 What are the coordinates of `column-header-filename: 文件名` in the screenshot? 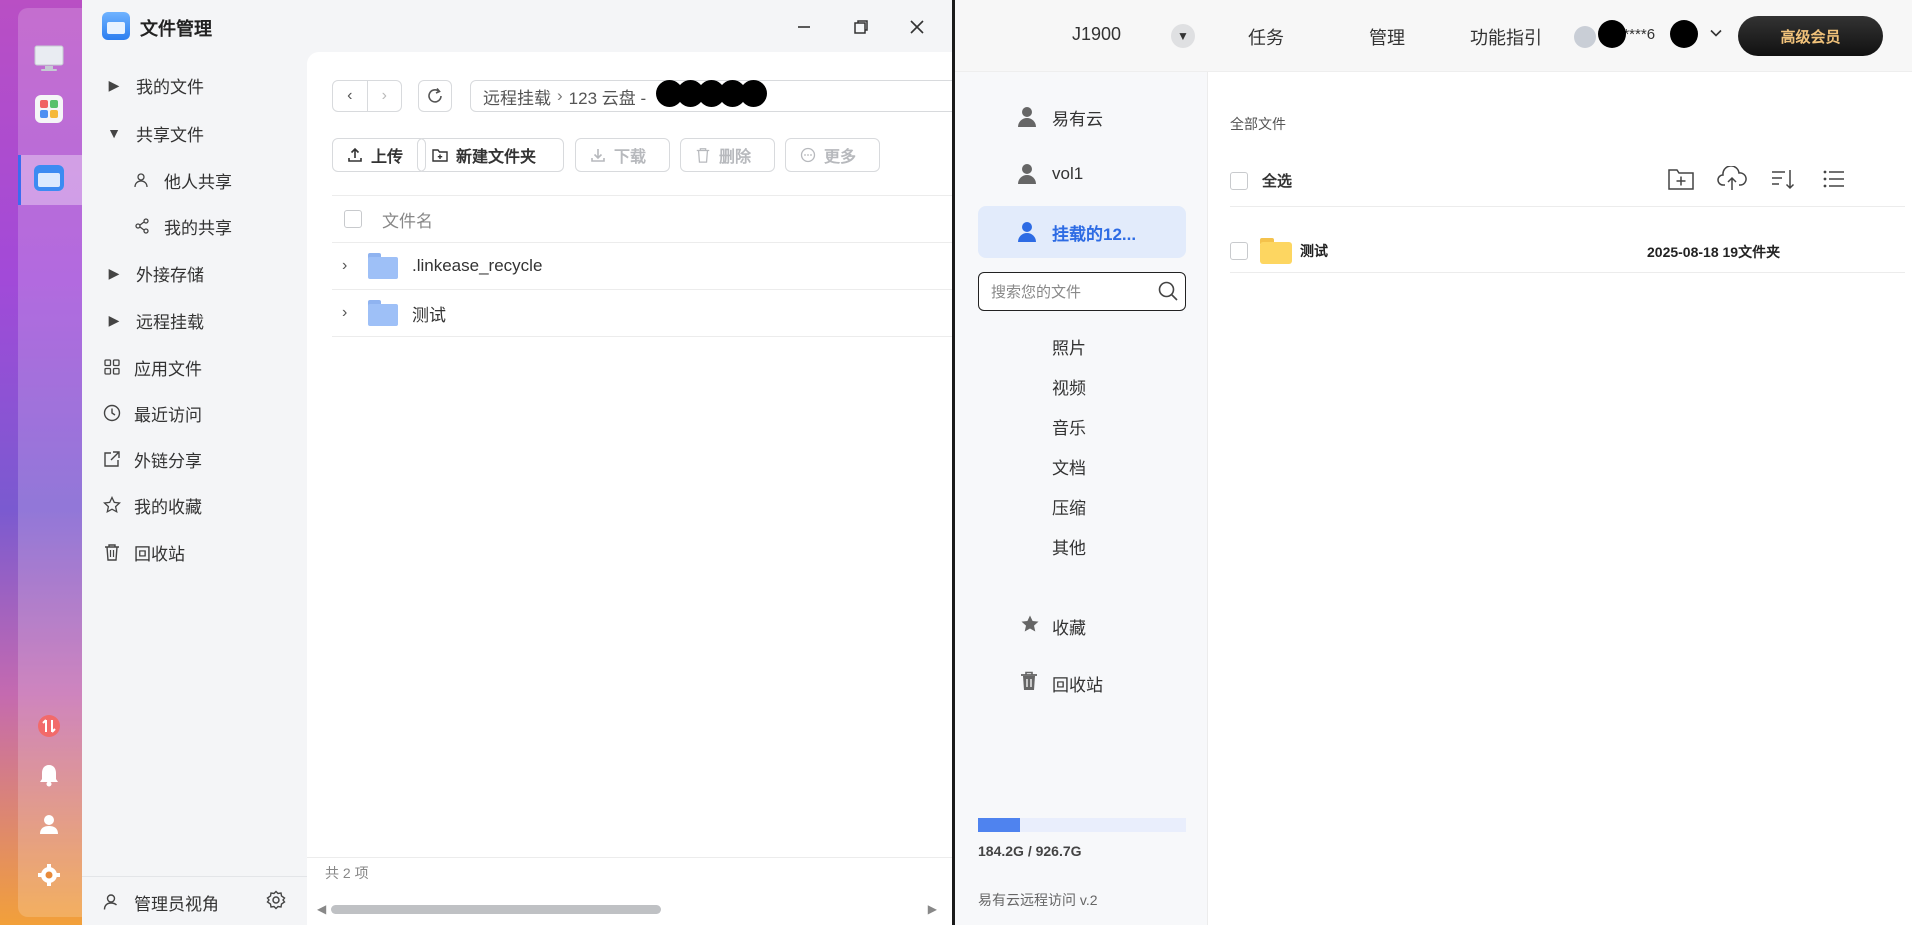 It's located at (407, 219).